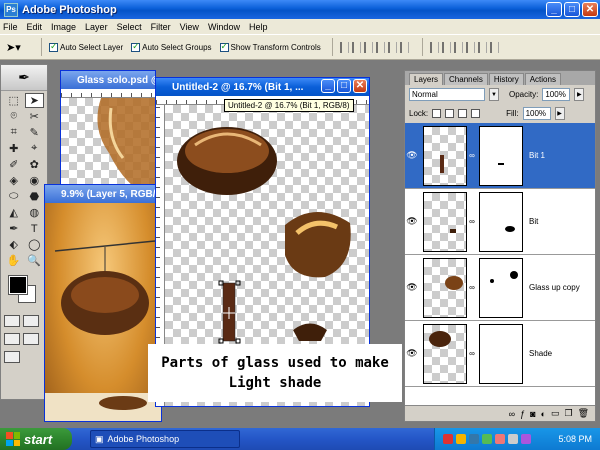 The image size is (600, 450). I want to click on brush-tool-icon: ⌖, so click(35, 148).